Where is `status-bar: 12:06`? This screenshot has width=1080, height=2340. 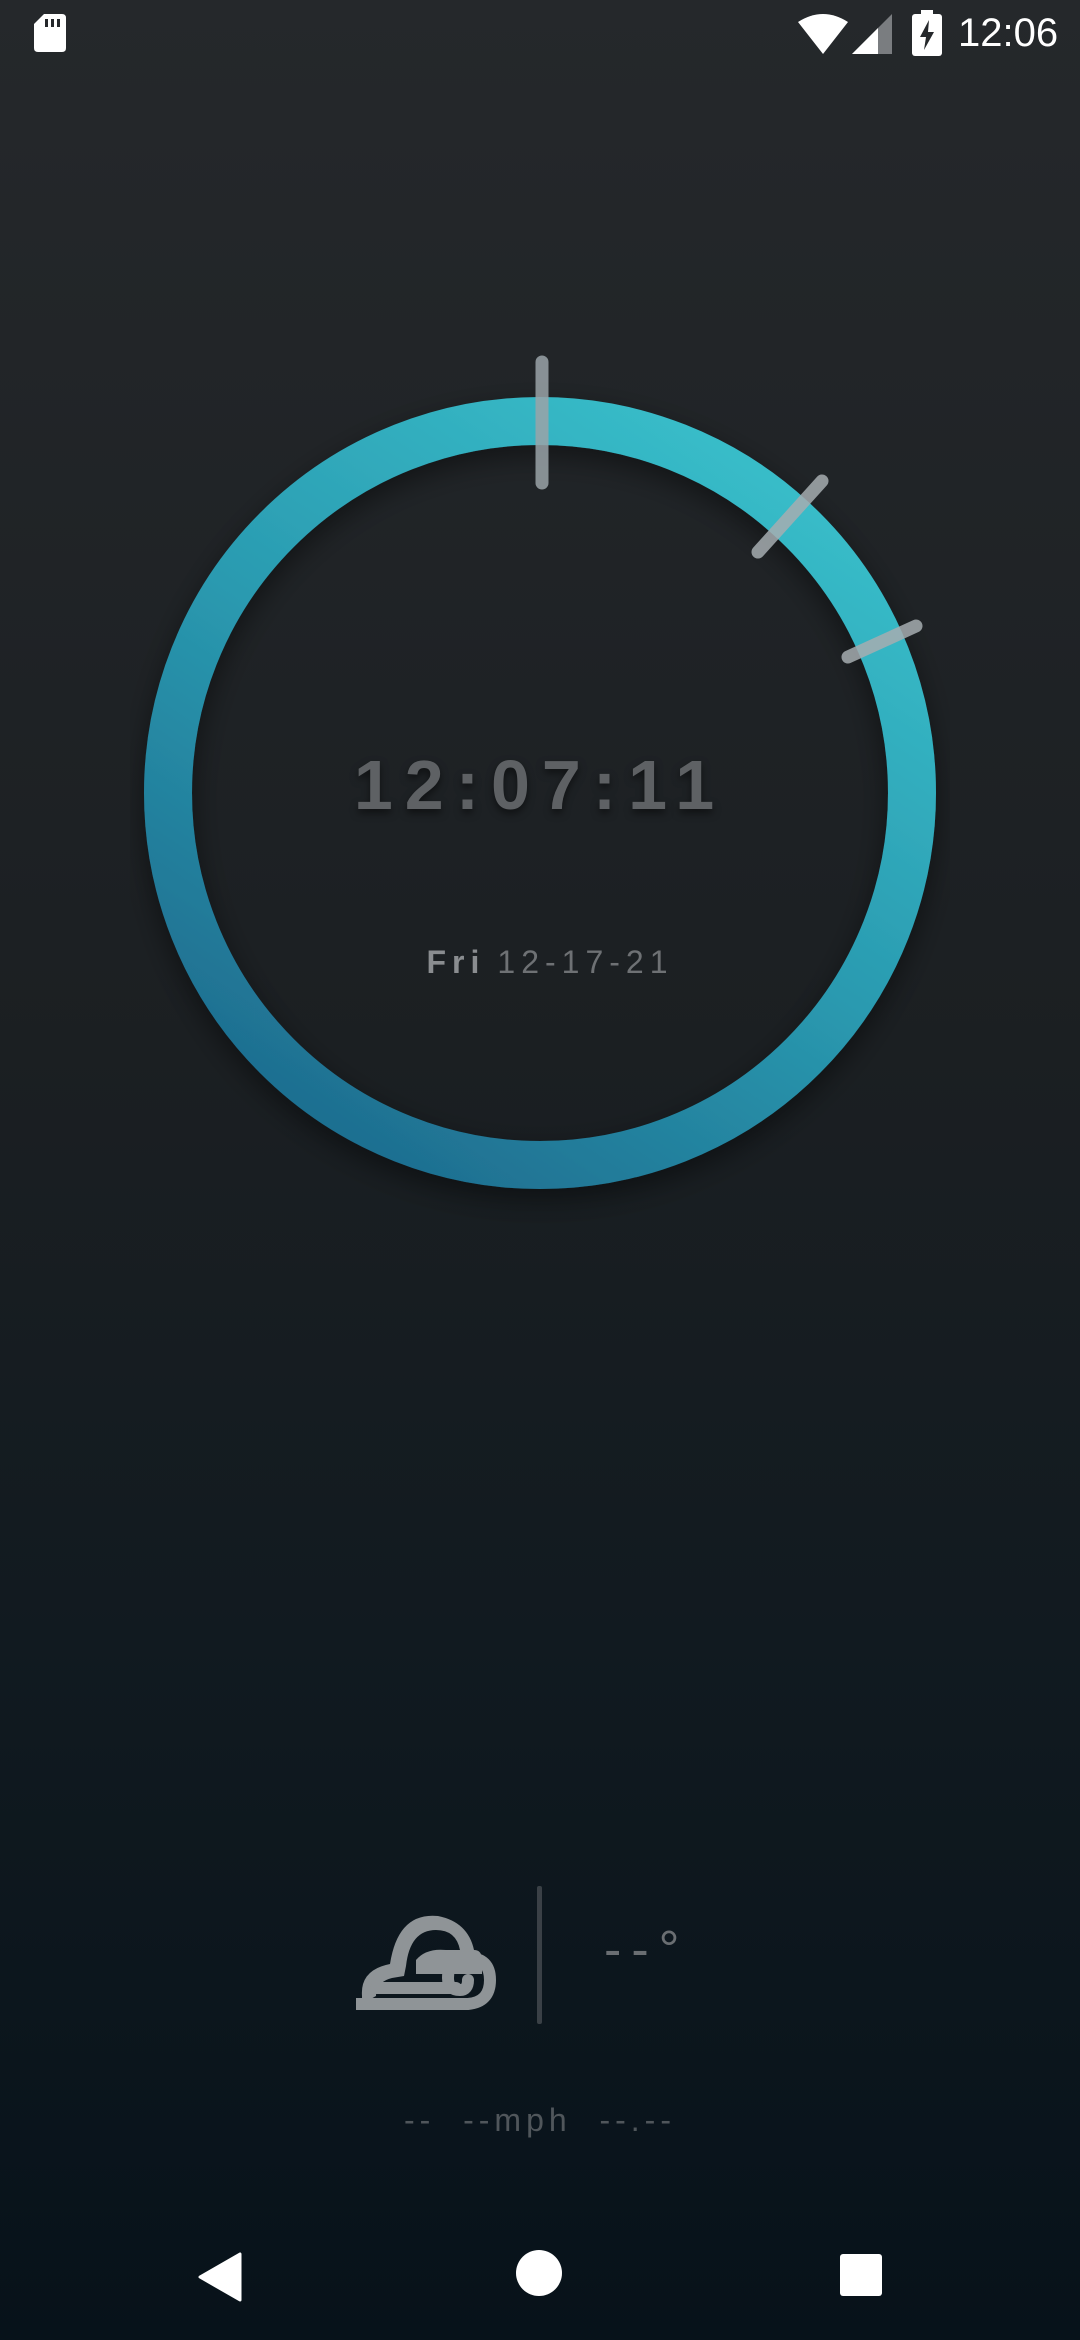 status-bar: 12:06 is located at coordinates (540, 33).